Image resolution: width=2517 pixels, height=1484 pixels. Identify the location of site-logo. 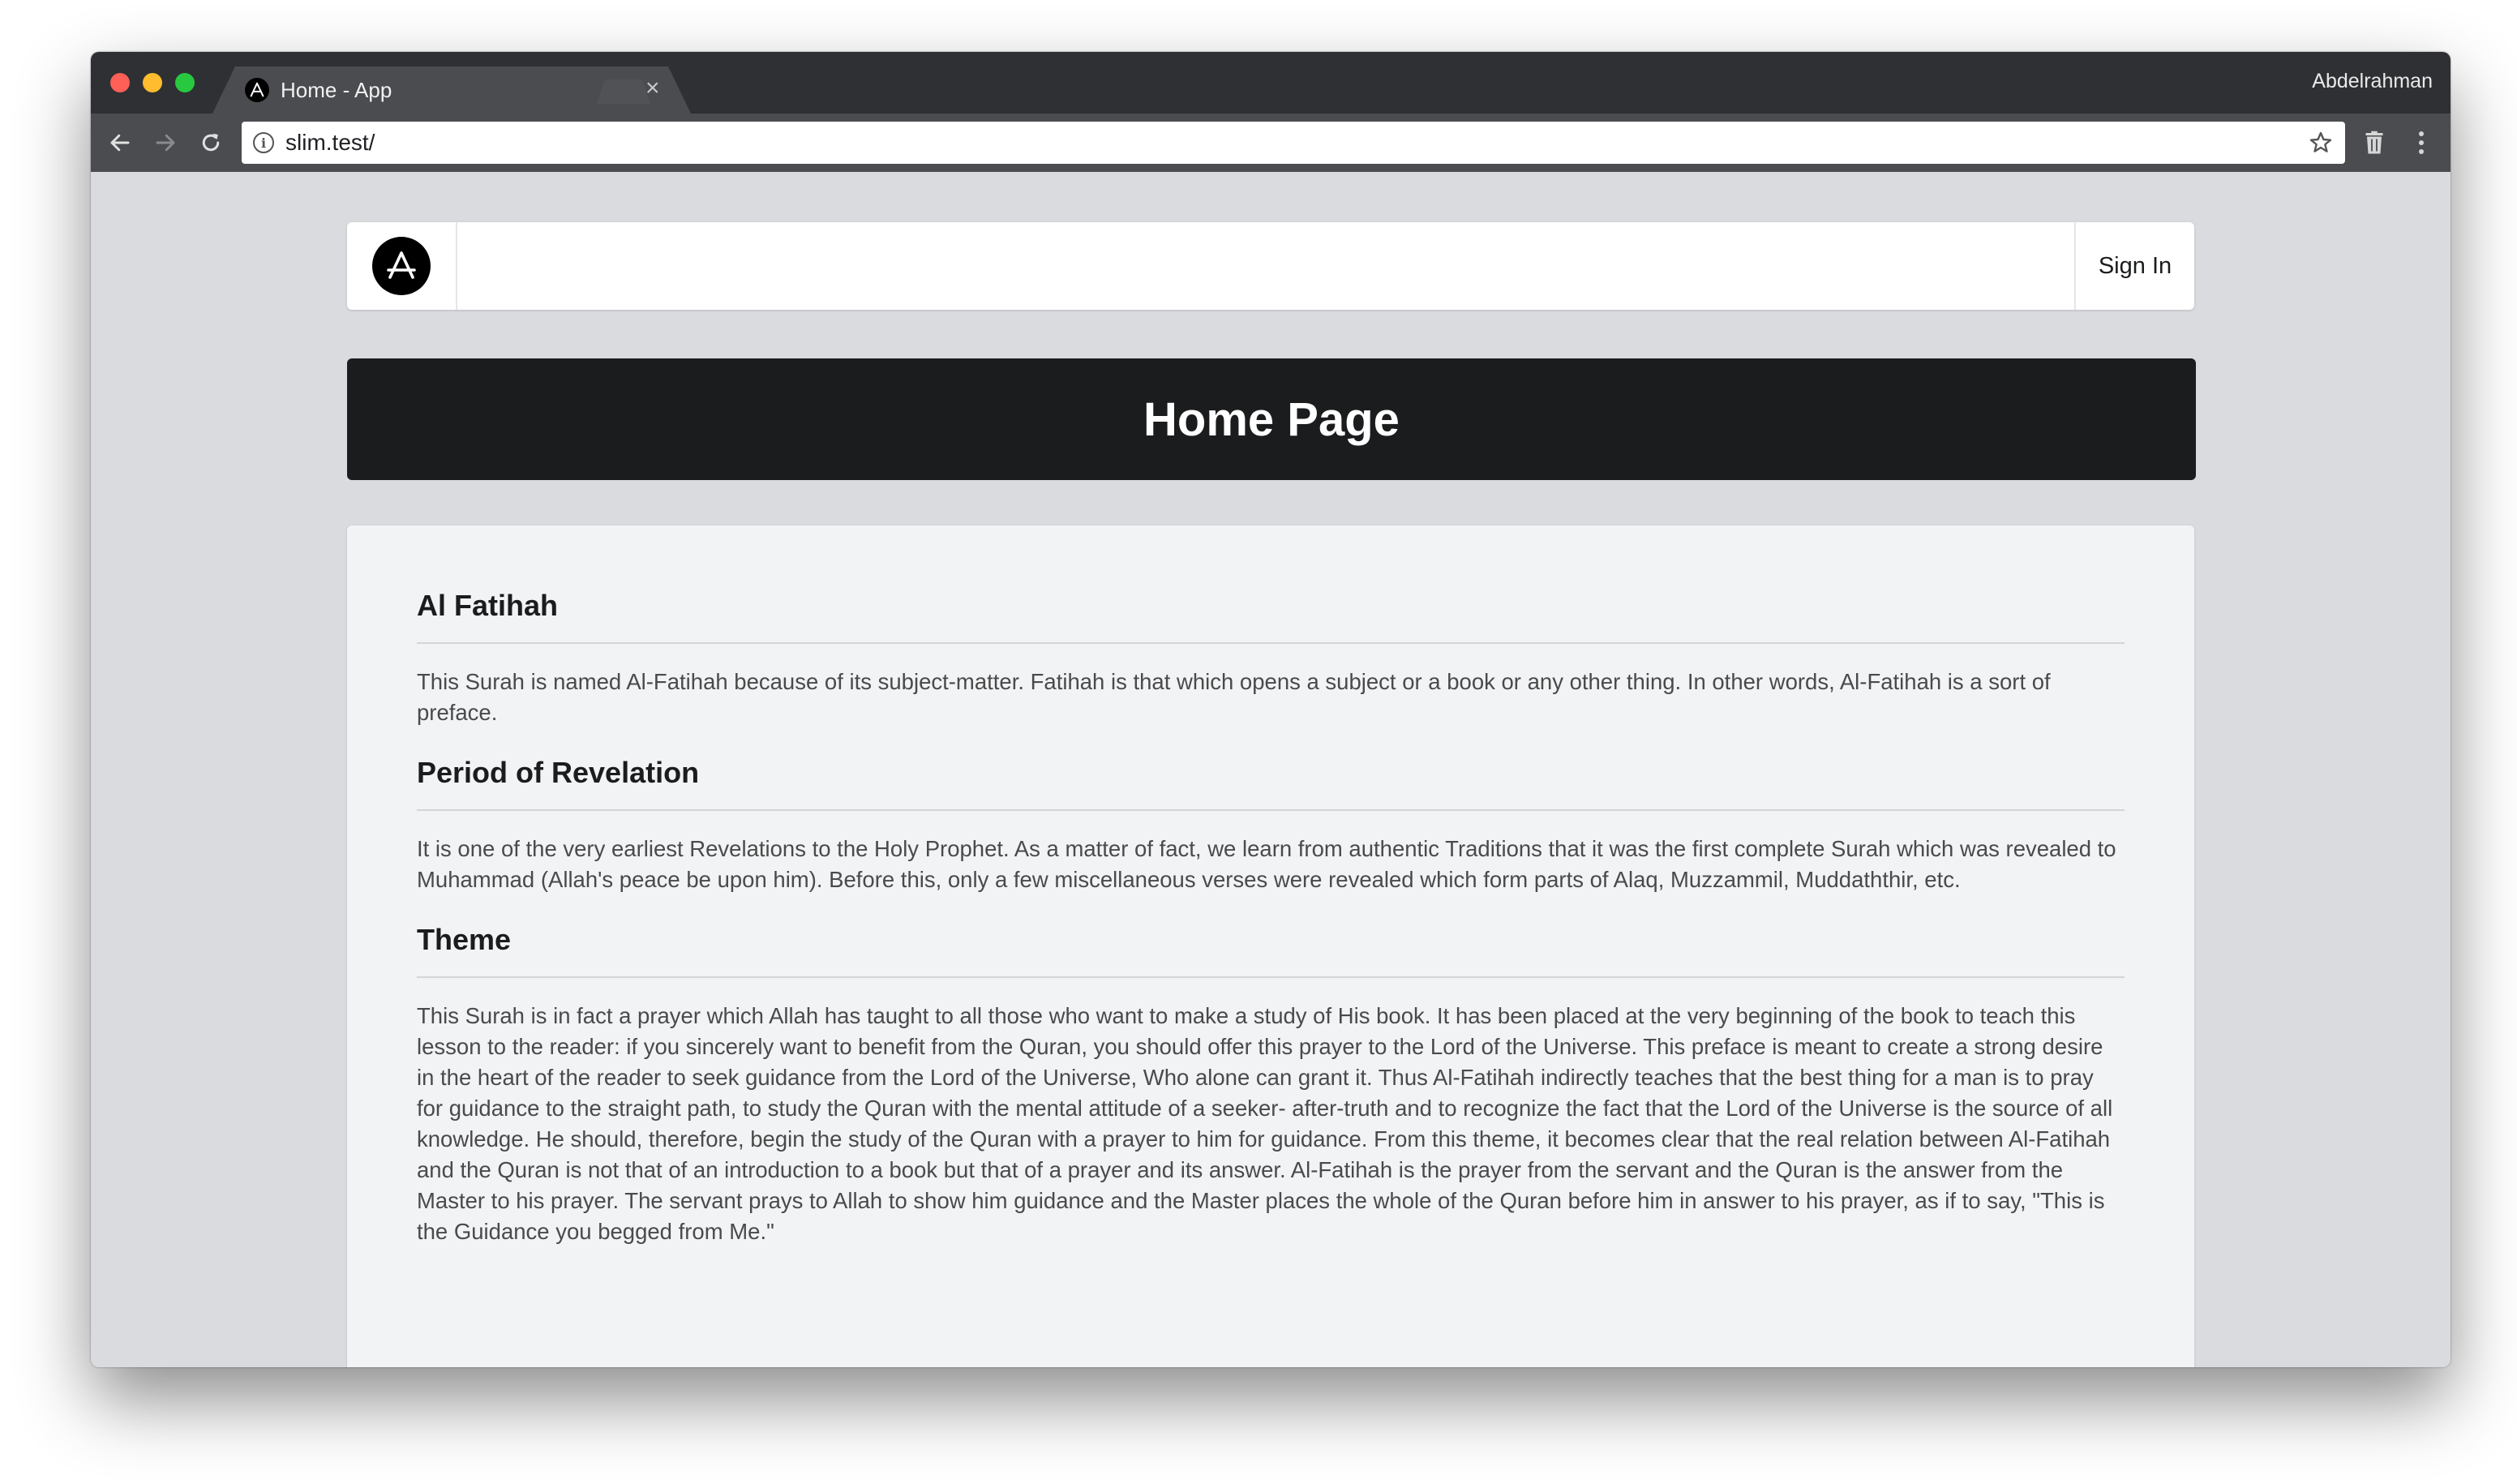
(402, 266).